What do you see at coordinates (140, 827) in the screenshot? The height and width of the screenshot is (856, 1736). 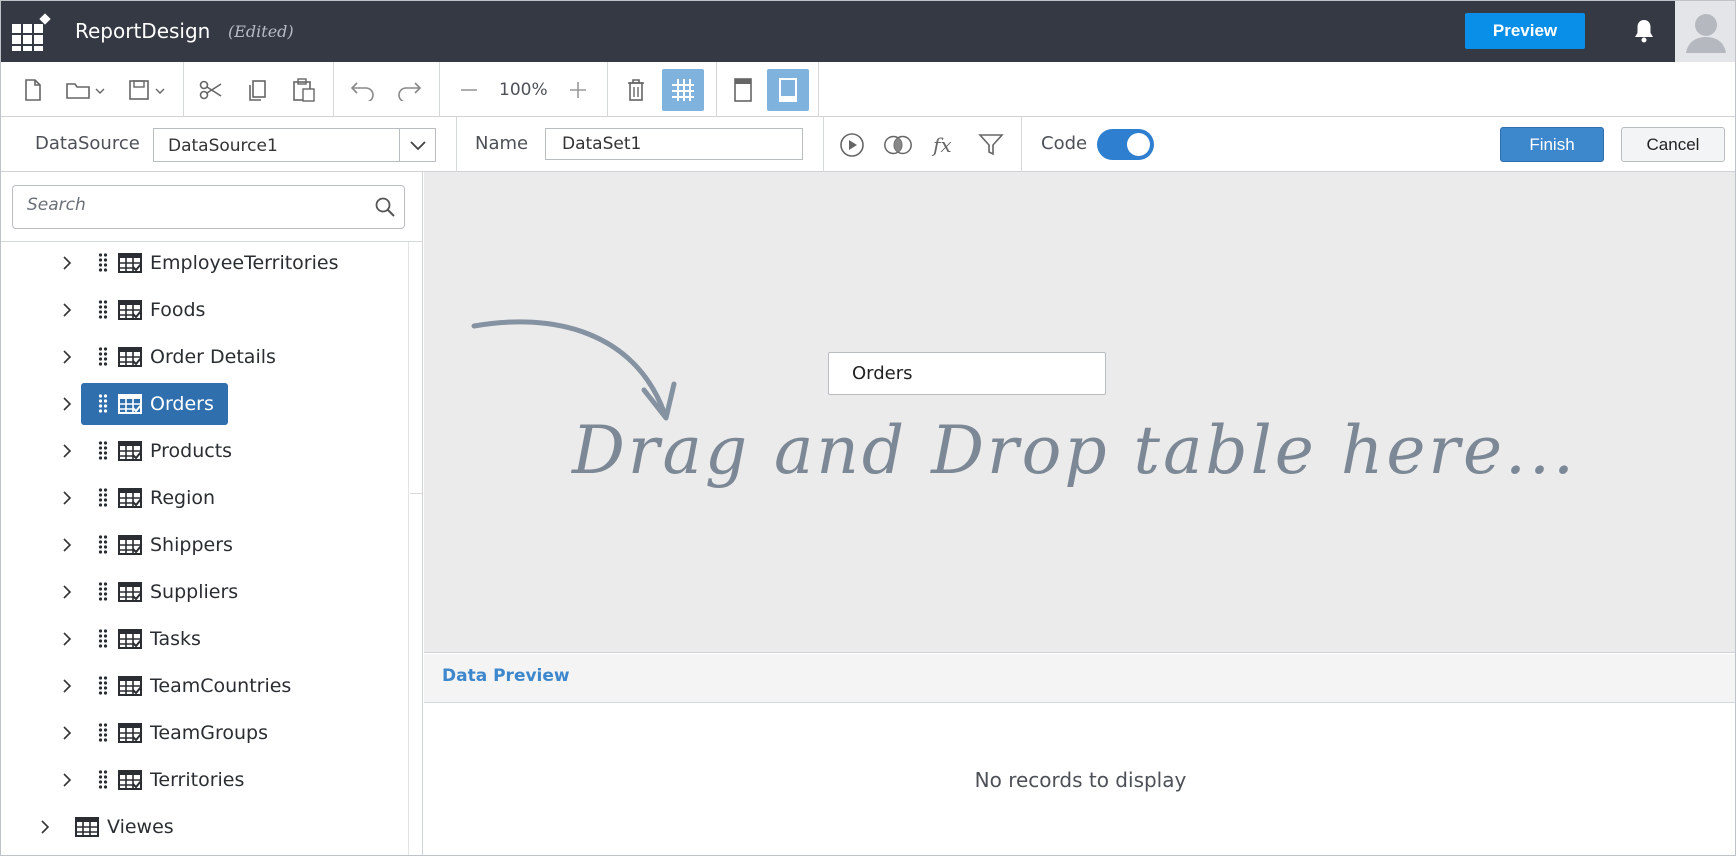 I see `tree-group-label: Viewes` at bounding box center [140, 827].